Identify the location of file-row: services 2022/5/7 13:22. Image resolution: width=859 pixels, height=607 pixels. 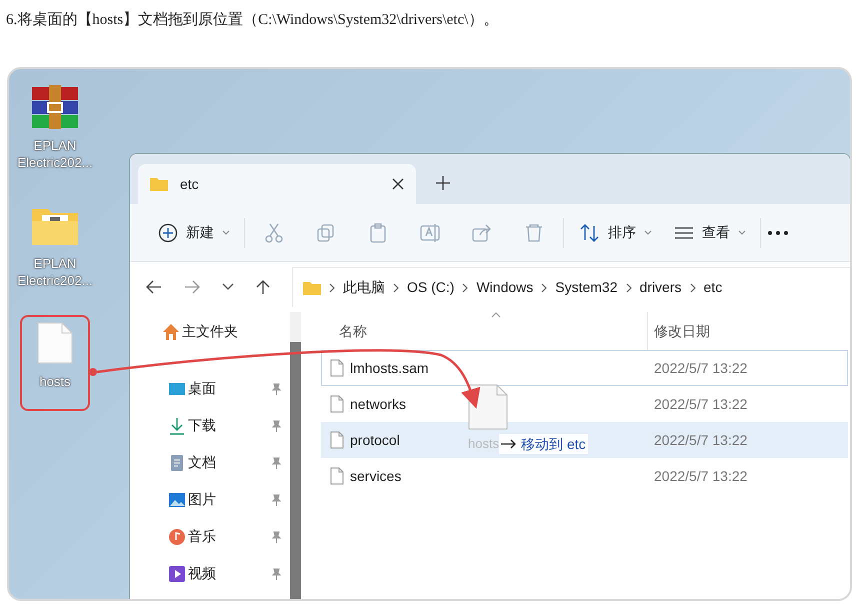
(584, 476).